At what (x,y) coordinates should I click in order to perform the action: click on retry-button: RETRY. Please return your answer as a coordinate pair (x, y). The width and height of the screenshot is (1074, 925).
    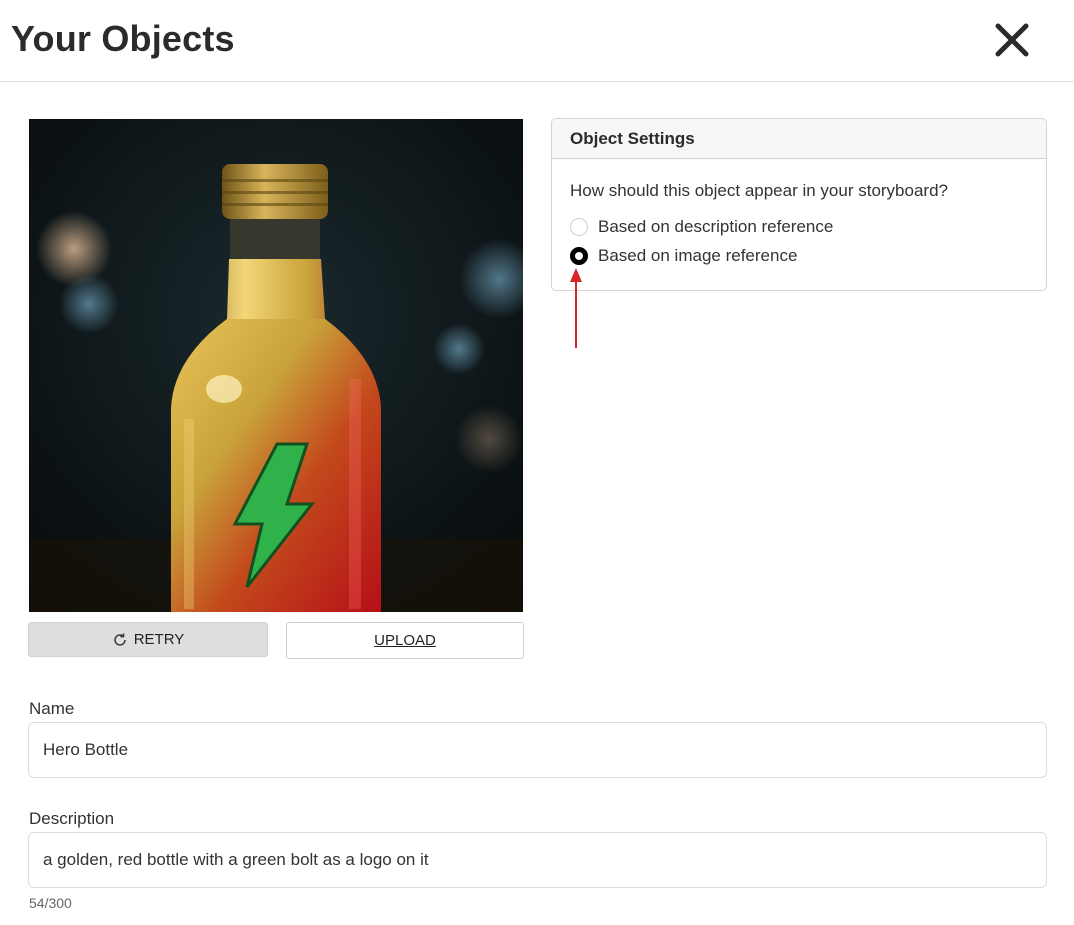
    Looking at the image, I should click on (148, 639).